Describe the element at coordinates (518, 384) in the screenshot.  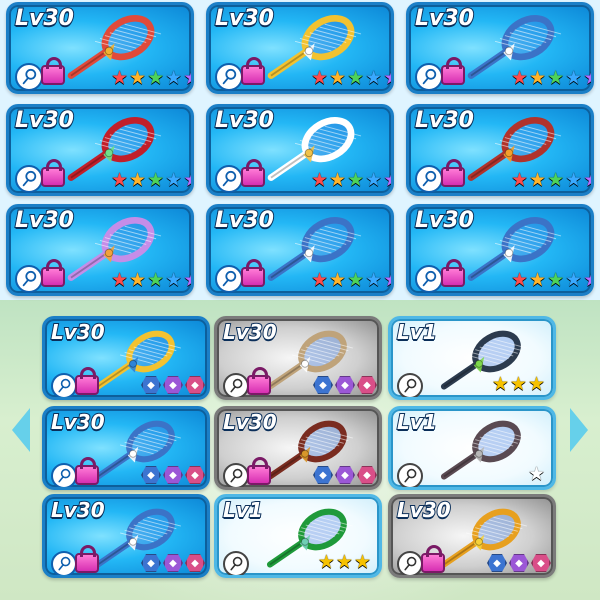
I see `rarity-stars: ★ ★ ★` at that location.